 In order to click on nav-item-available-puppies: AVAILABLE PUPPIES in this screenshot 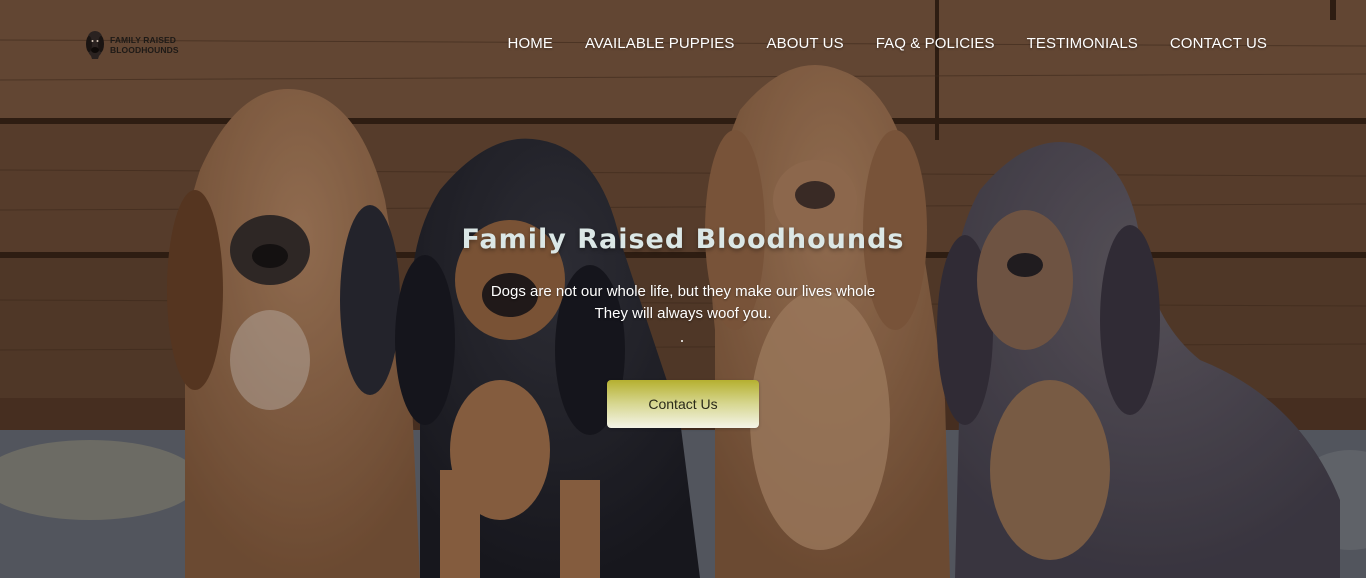, I will do `click(660, 44)`.